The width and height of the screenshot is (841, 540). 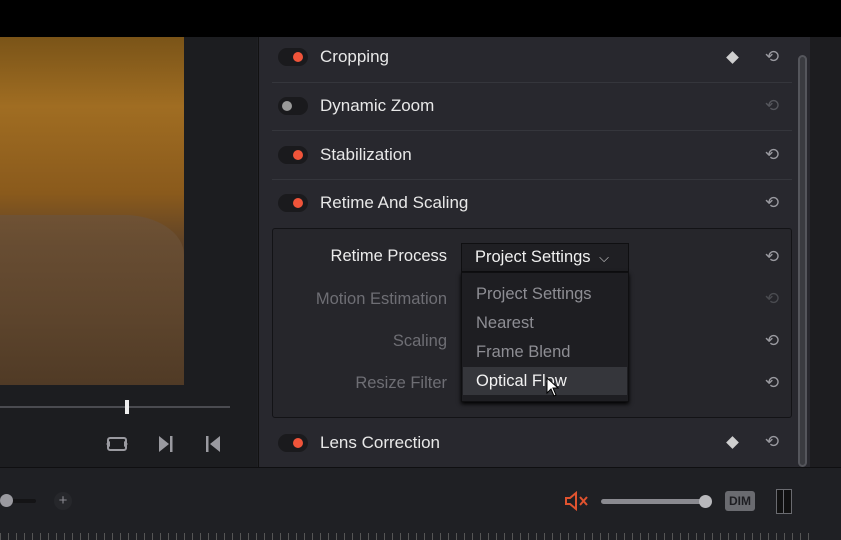 What do you see at coordinates (532, 443) in the screenshot?
I see `section-lens-correction: Lens Correction` at bounding box center [532, 443].